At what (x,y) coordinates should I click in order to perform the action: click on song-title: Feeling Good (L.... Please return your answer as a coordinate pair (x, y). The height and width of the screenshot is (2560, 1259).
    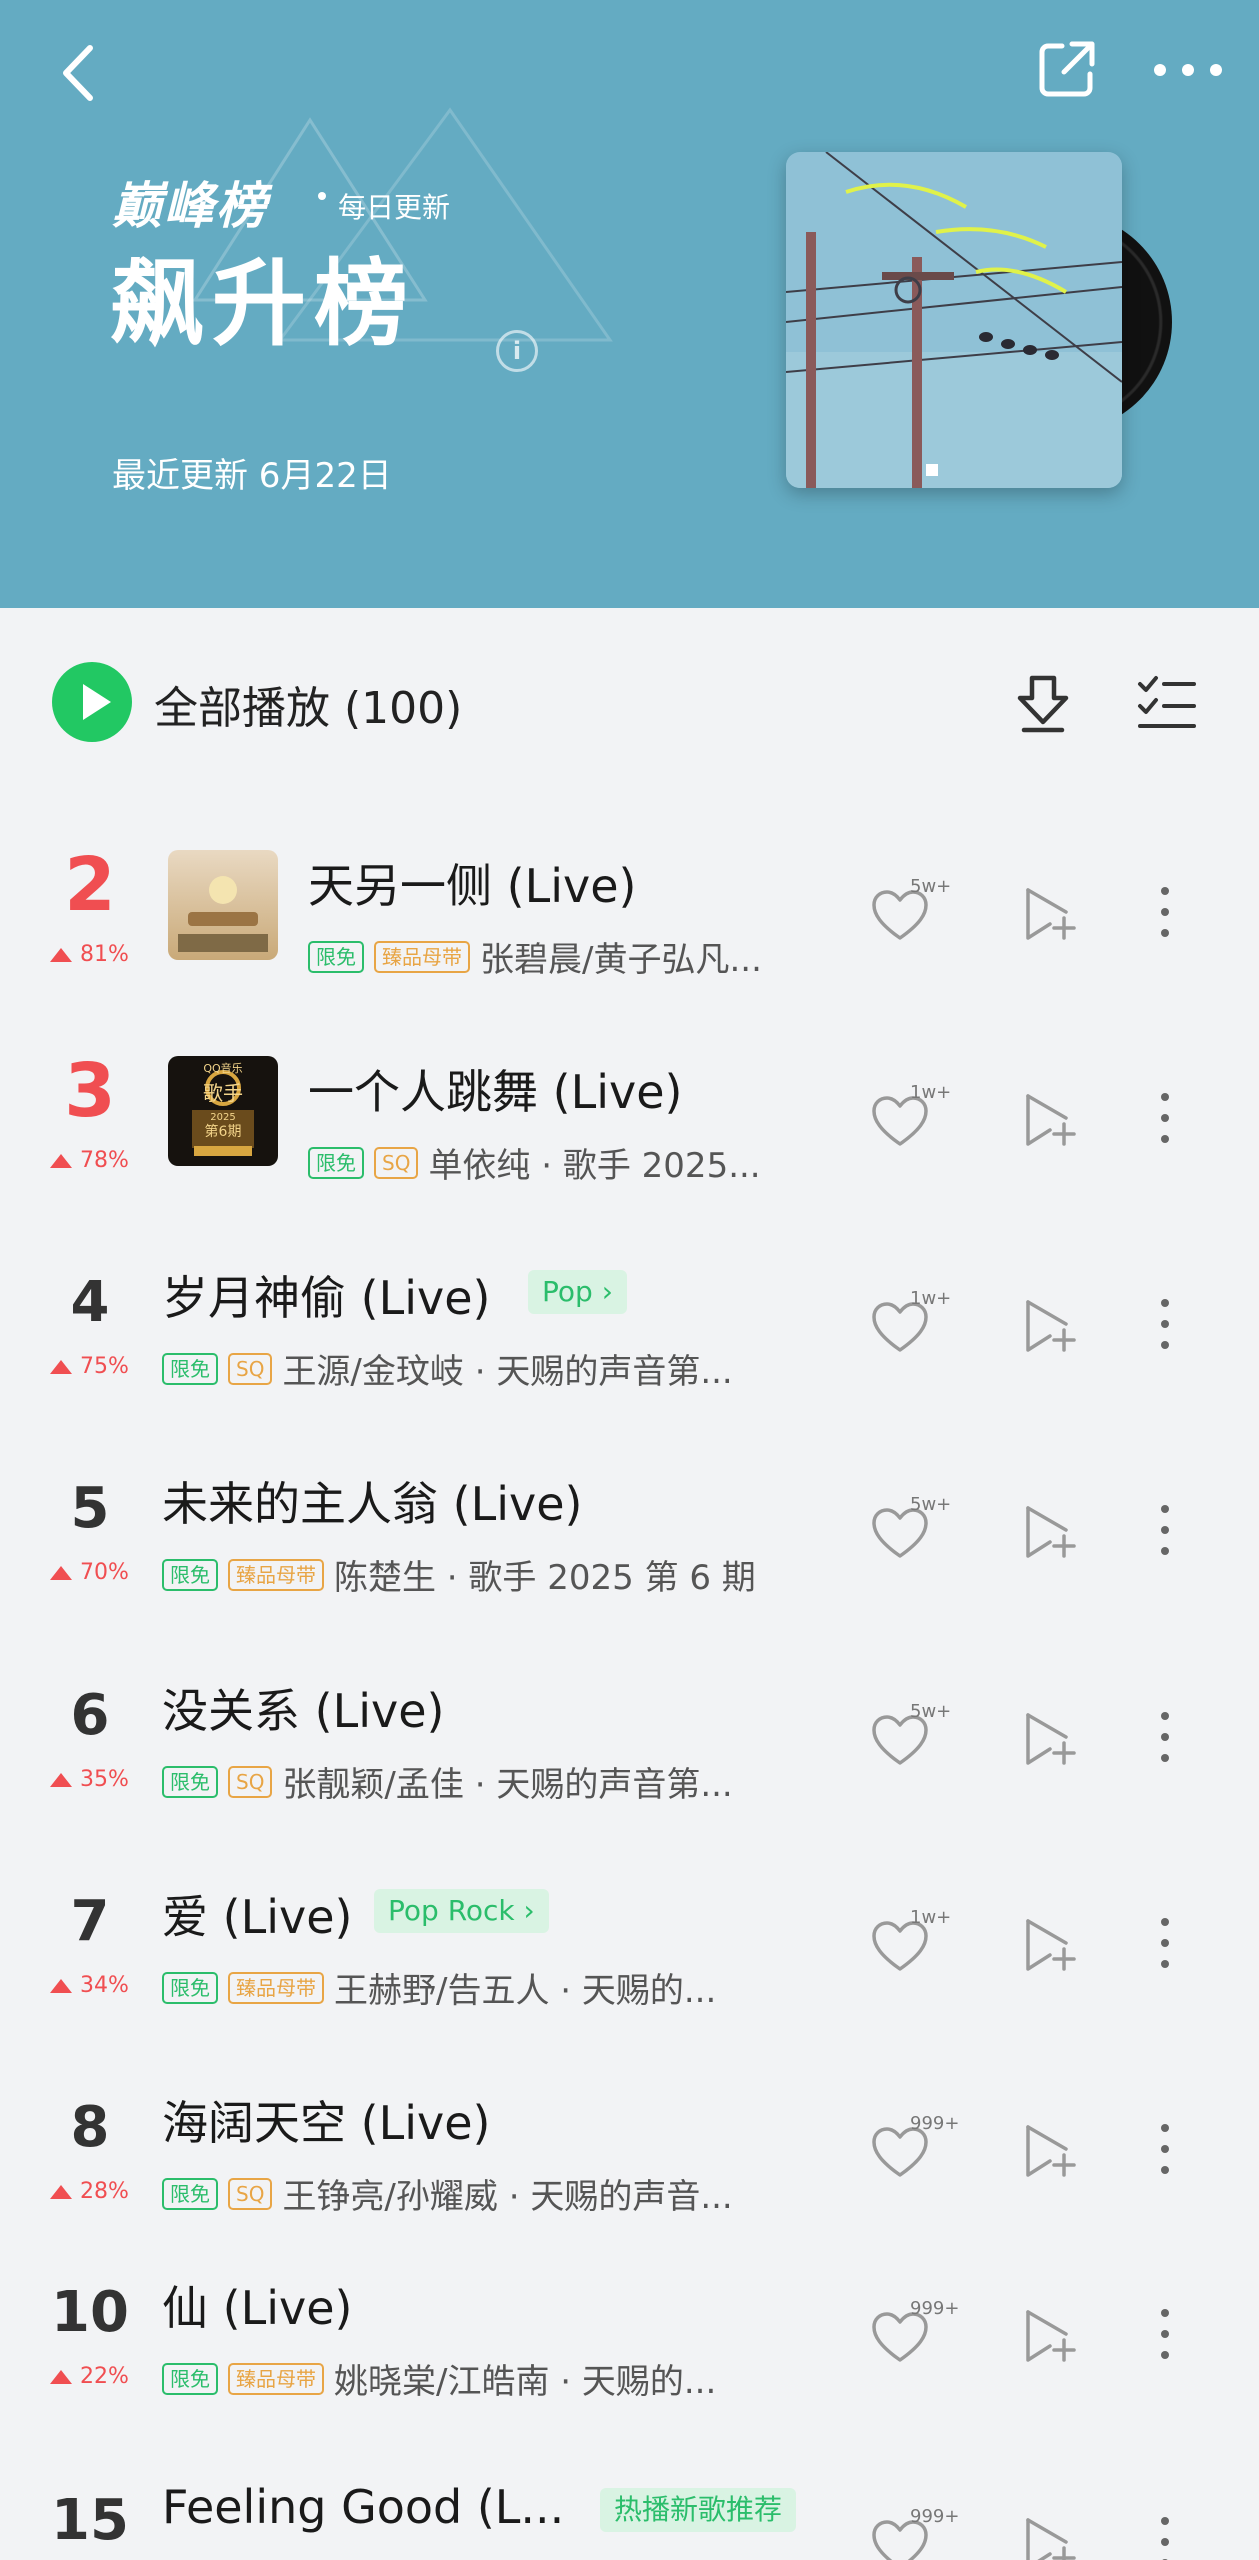
    Looking at the image, I should click on (363, 2507).